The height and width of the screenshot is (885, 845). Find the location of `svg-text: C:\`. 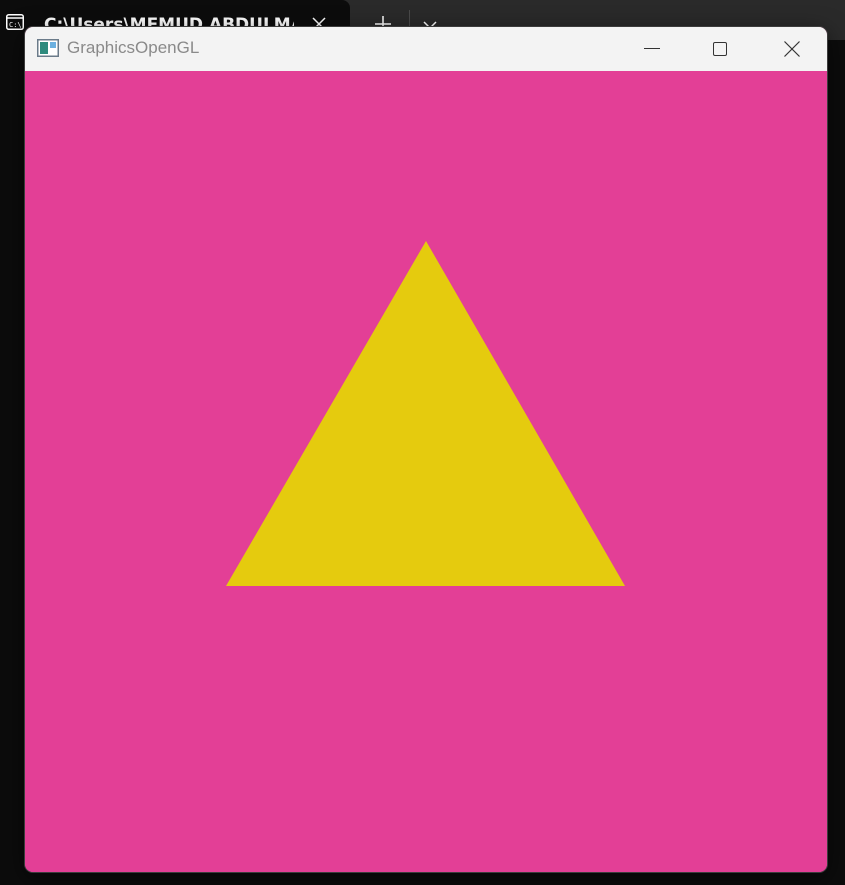

svg-text: C:\ is located at coordinates (15, 25).